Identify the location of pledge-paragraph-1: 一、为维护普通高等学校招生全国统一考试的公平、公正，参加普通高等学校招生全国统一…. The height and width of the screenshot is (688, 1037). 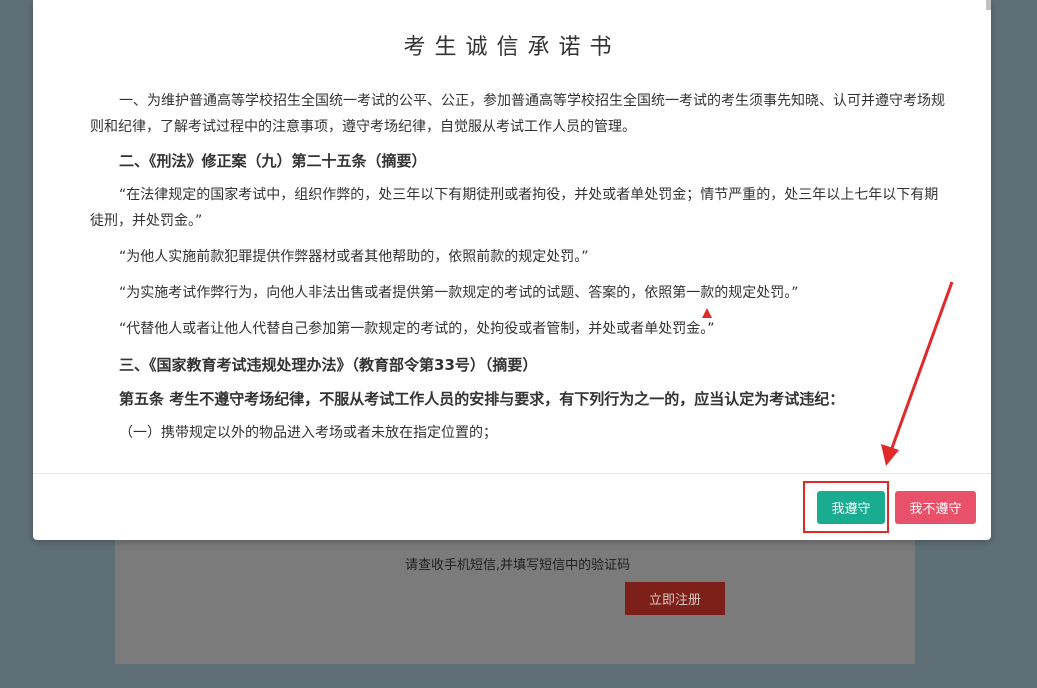
(517, 114).